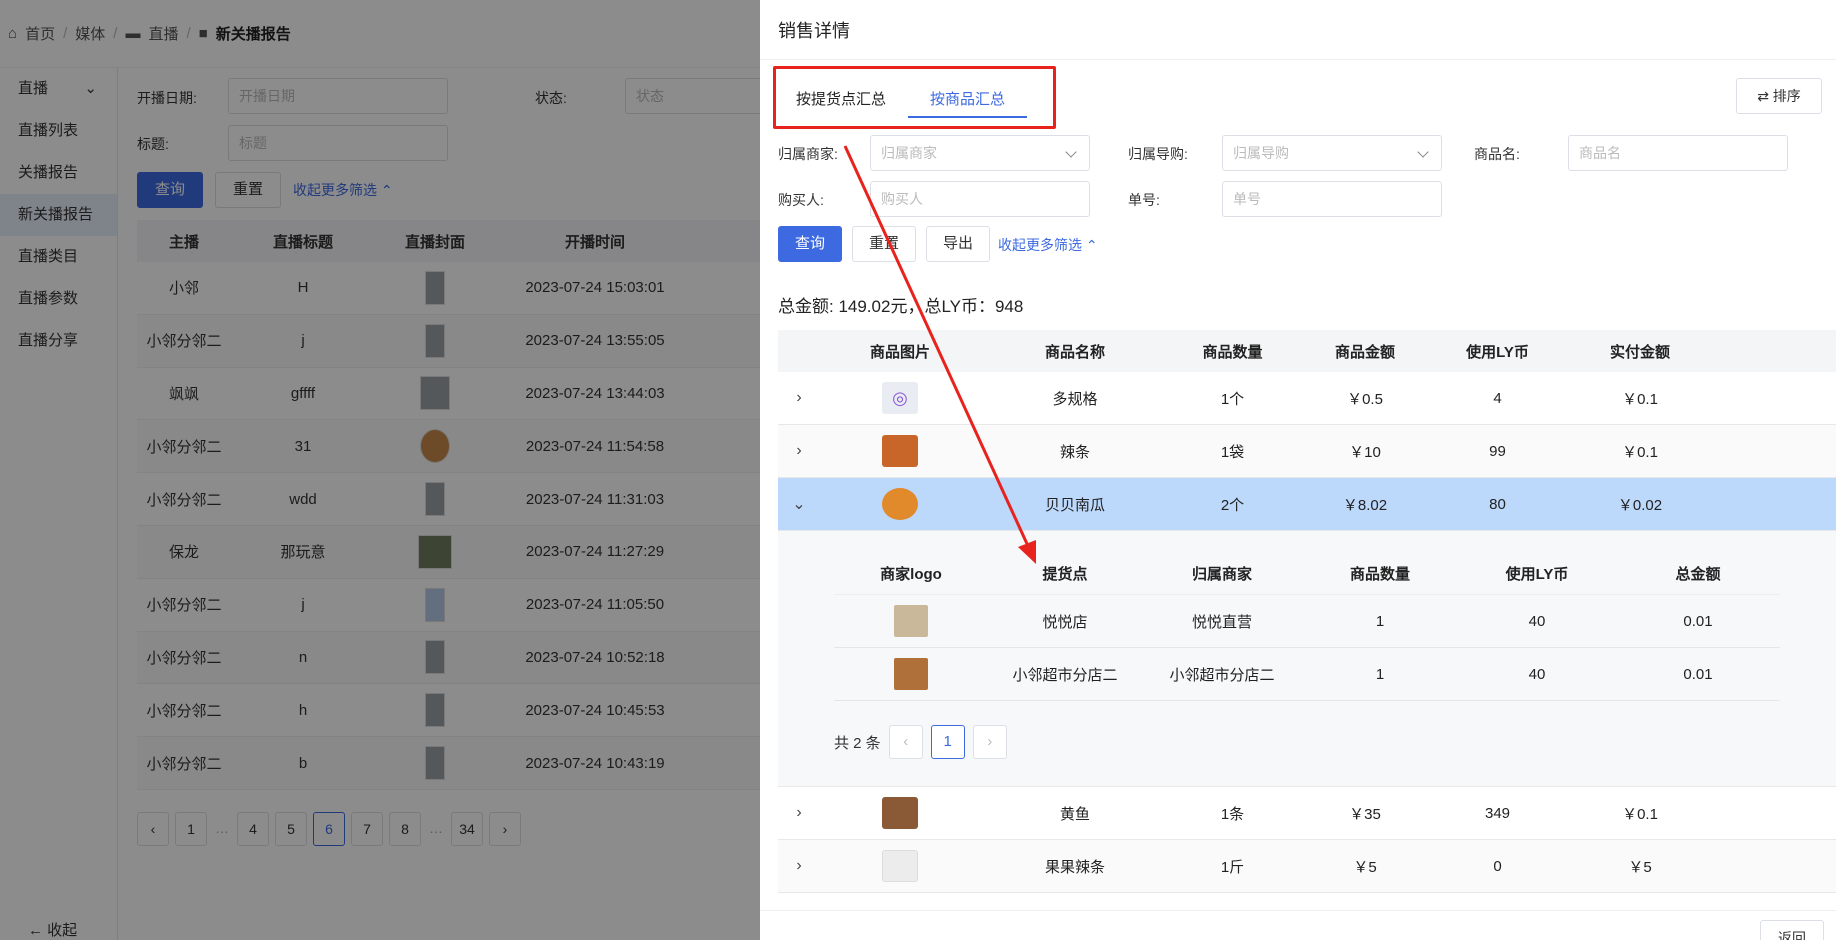 This screenshot has height=940, width=1836. What do you see at coordinates (1792, 930) in the screenshot?
I see `back-button: 返回` at bounding box center [1792, 930].